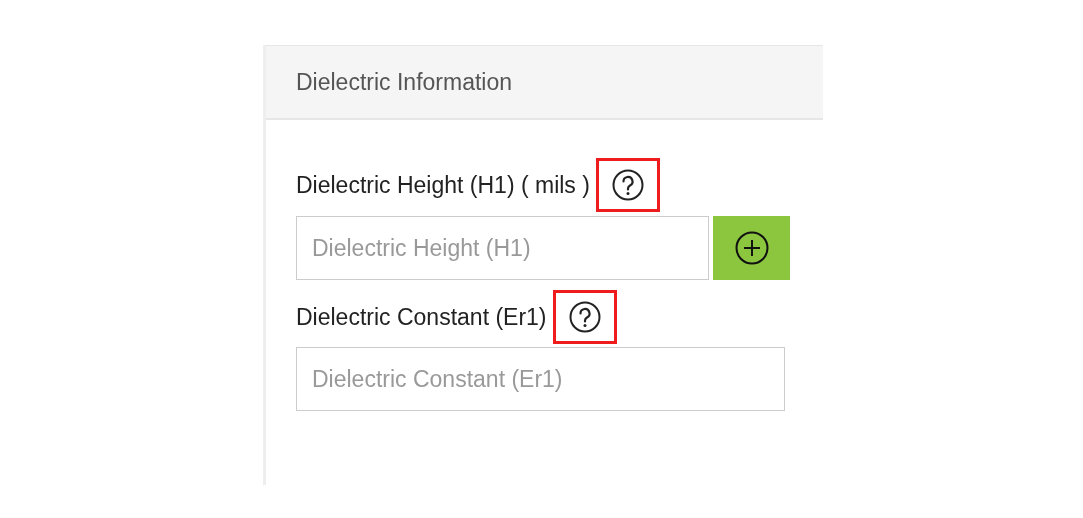 The image size is (1083, 518). What do you see at coordinates (443, 185) in the screenshot?
I see `field-label: Dielectric Height (H1) ( mils )` at bounding box center [443, 185].